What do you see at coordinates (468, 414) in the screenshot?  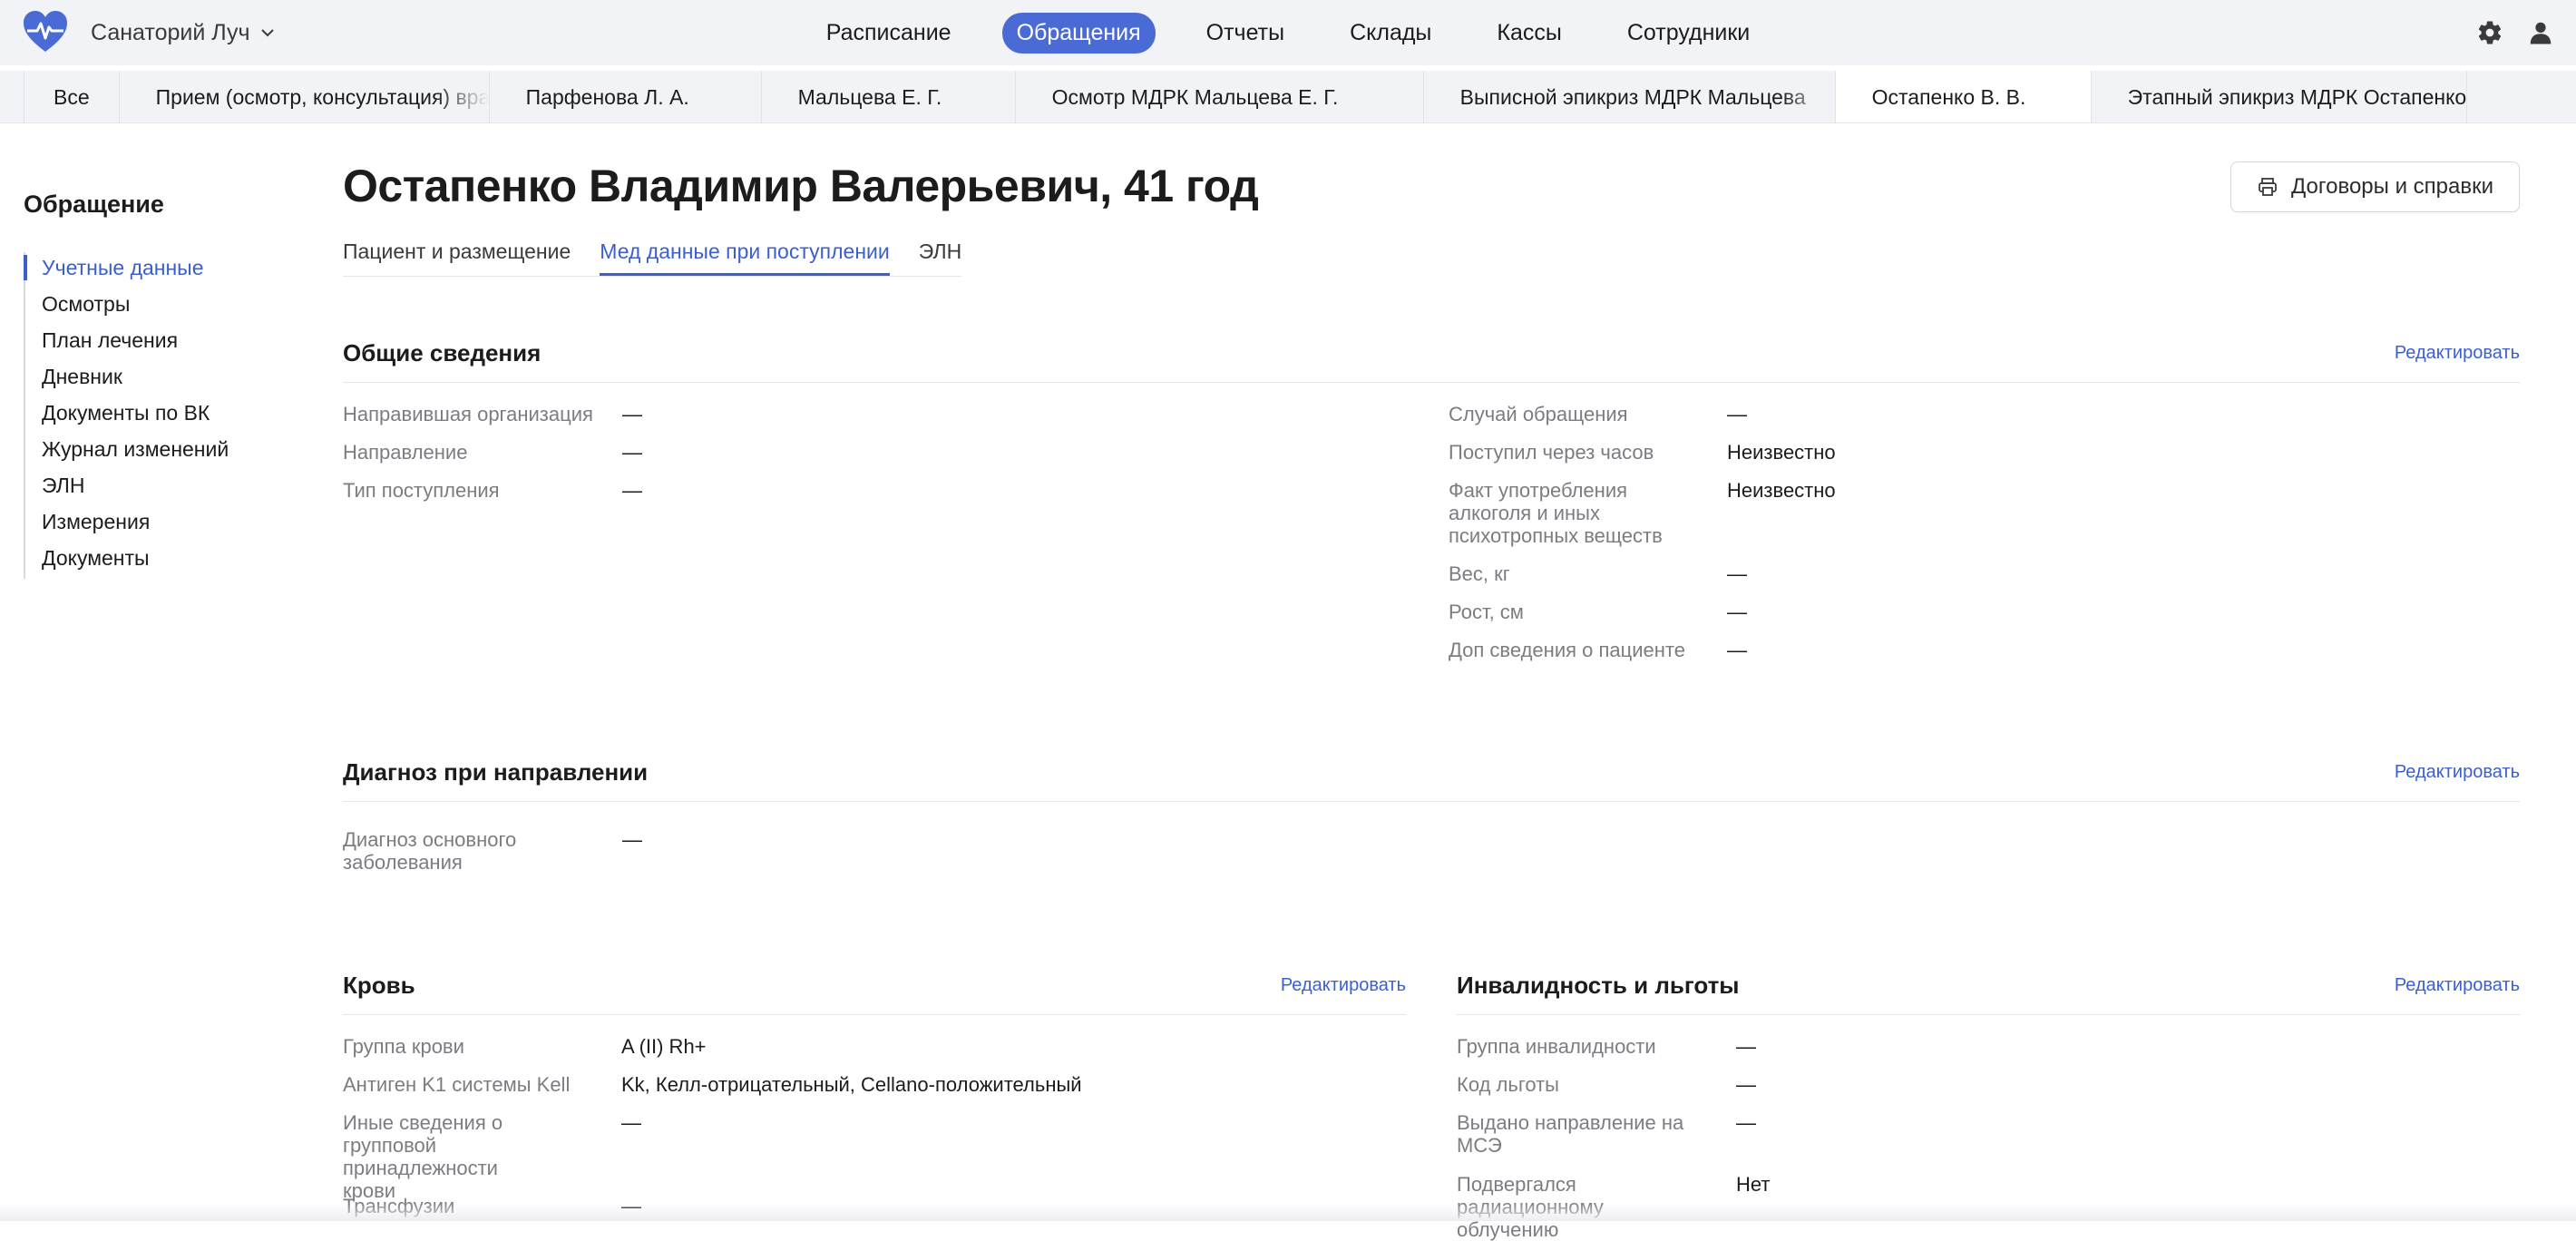 I see `field-label: Направившая организация` at bounding box center [468, 414].